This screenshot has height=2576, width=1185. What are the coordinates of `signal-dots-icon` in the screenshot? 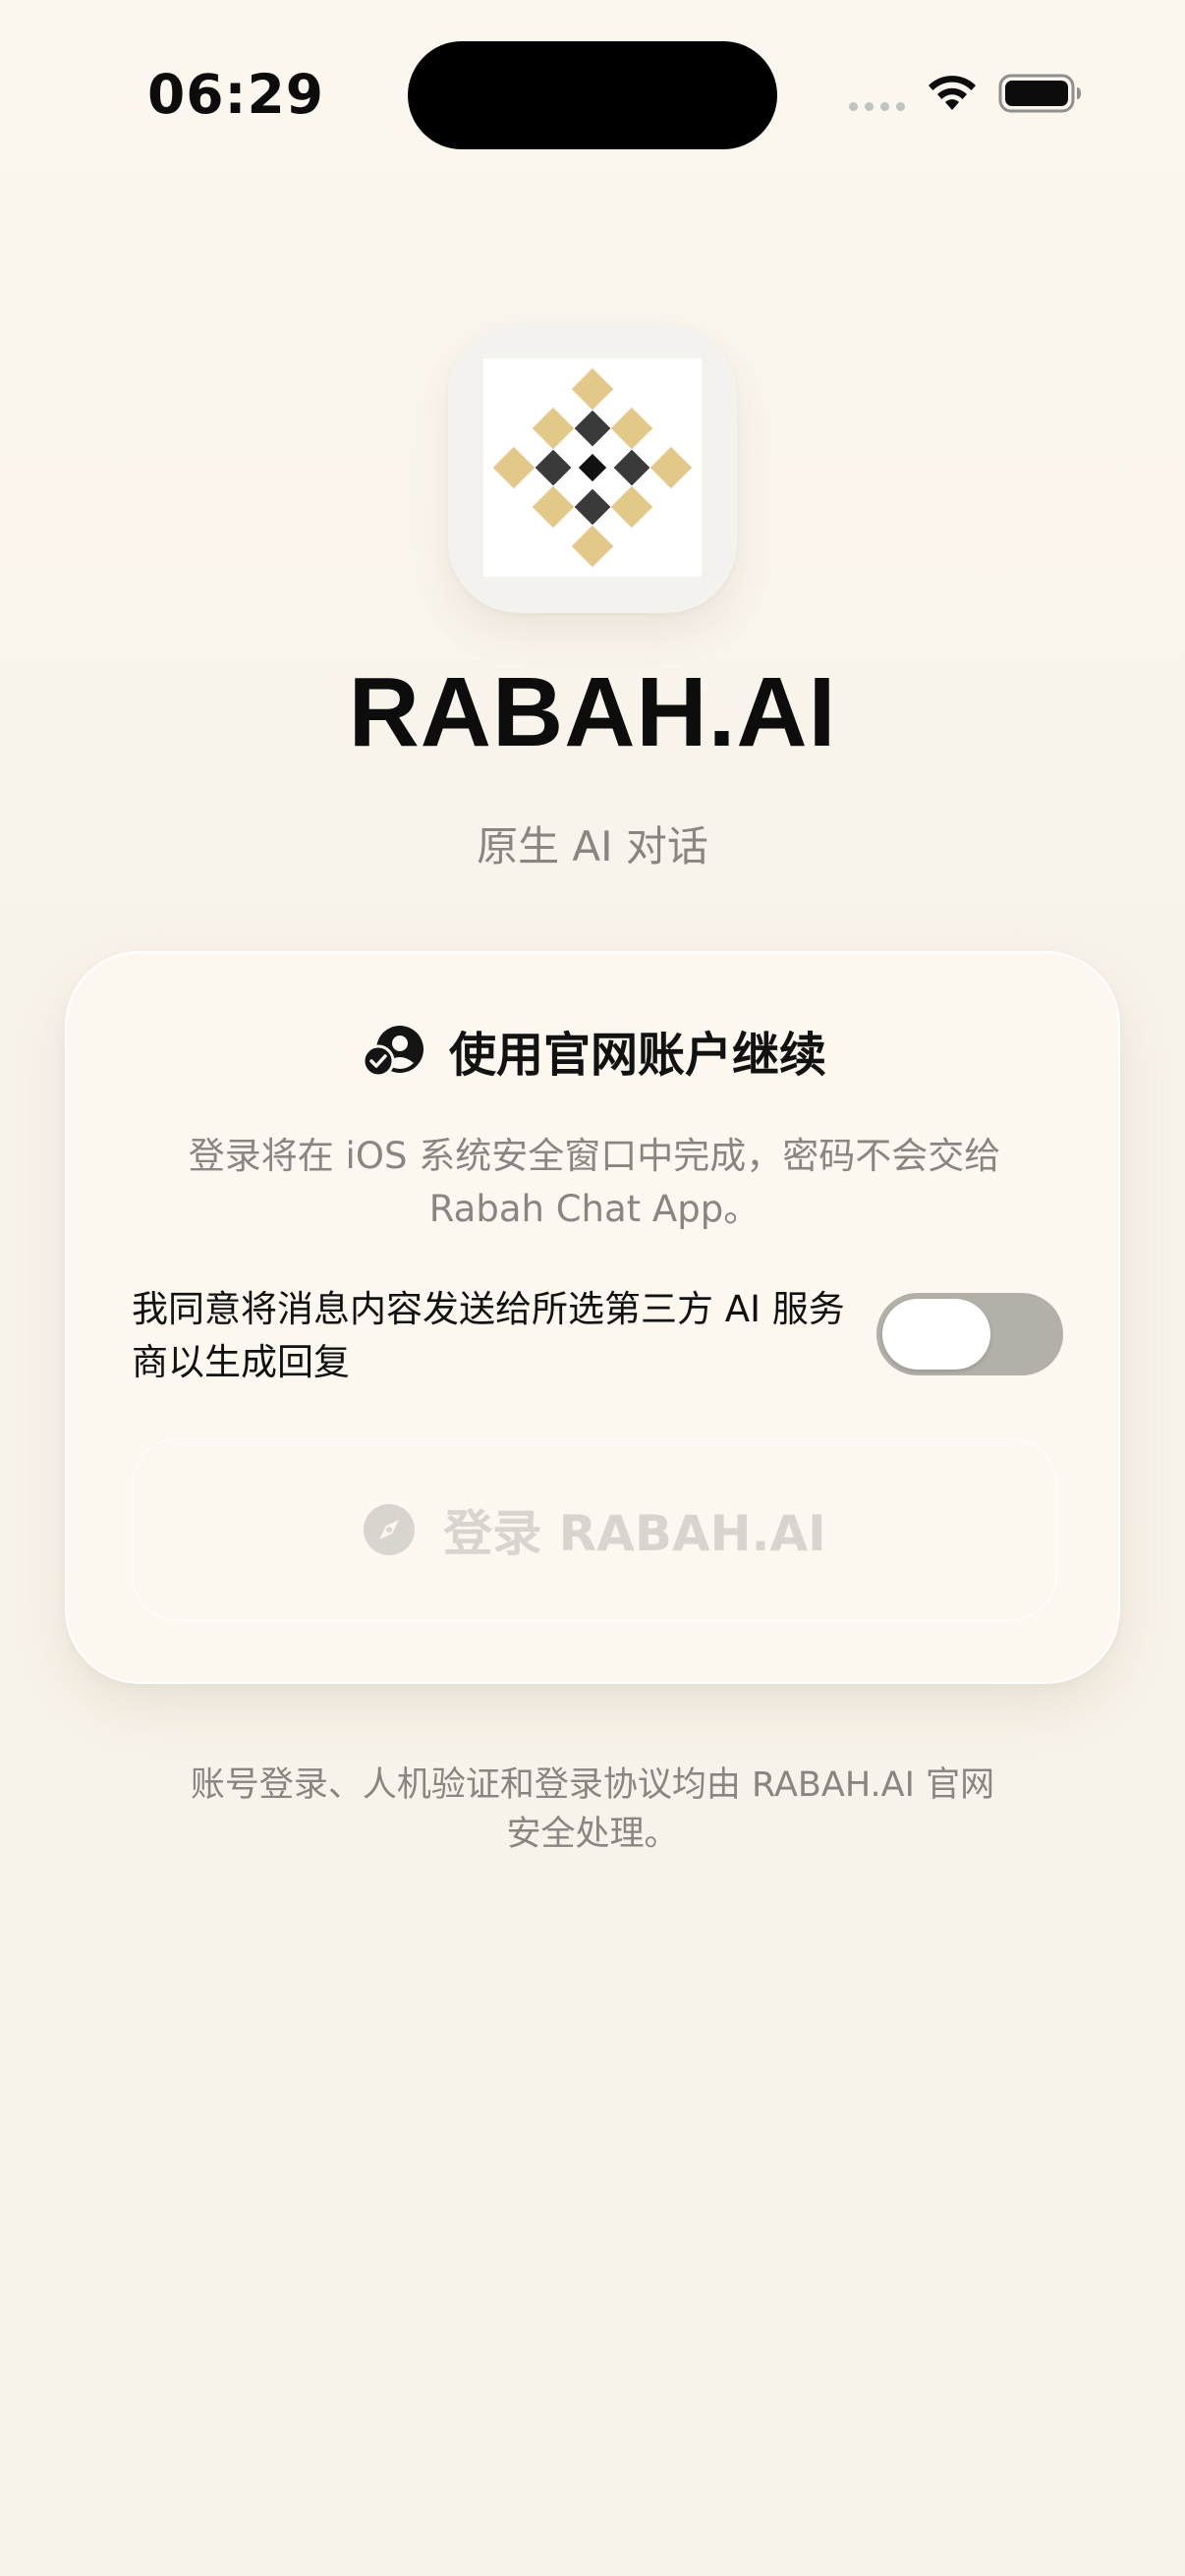 It's located at (877, 106).